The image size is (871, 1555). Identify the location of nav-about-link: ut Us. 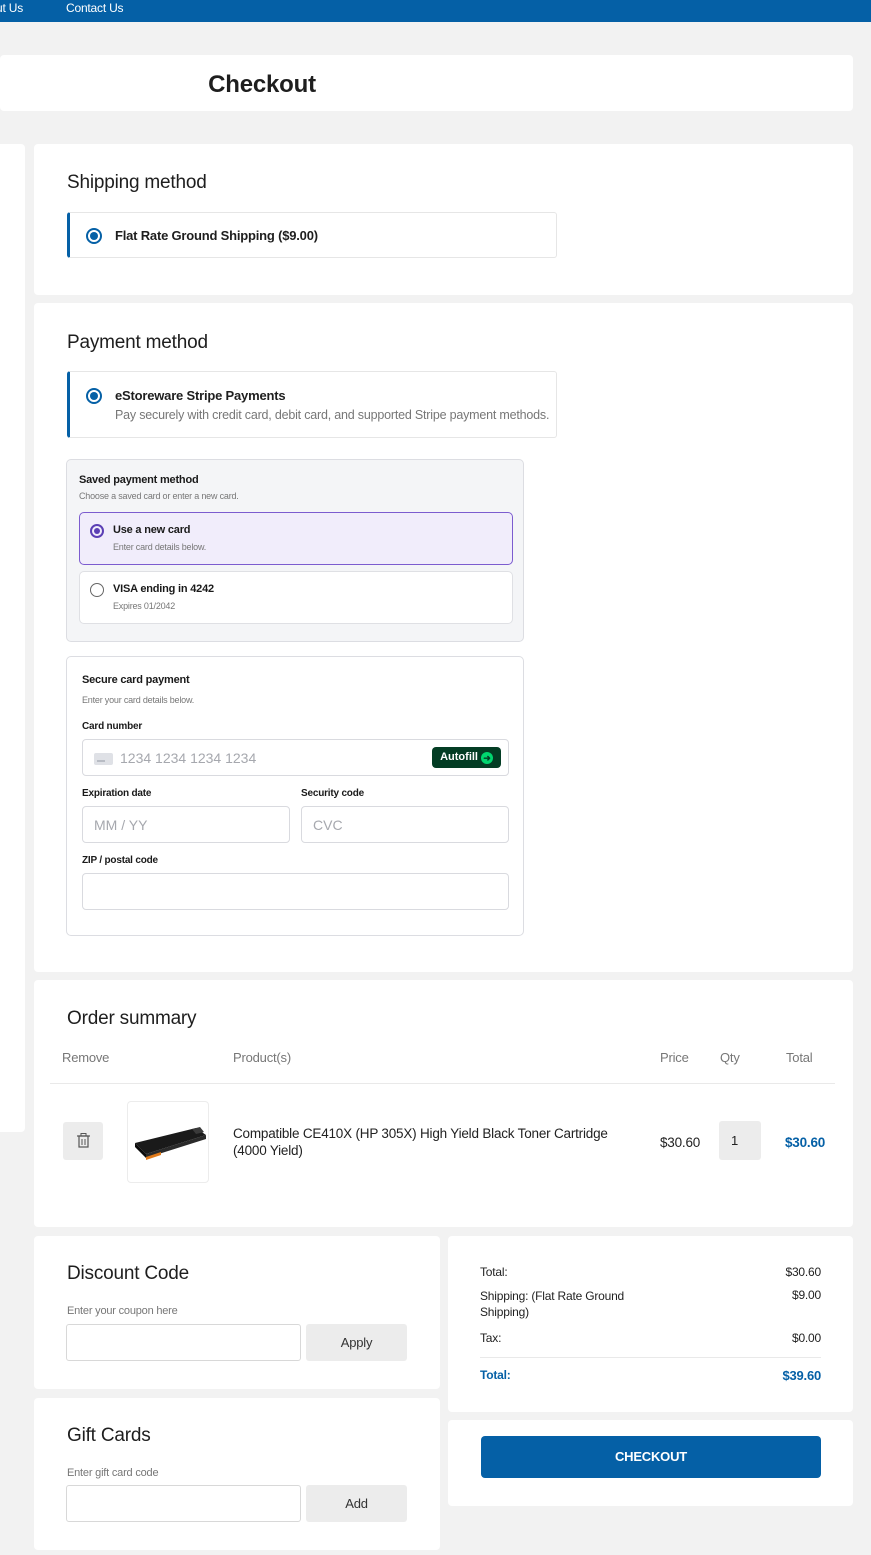
(11, 8).